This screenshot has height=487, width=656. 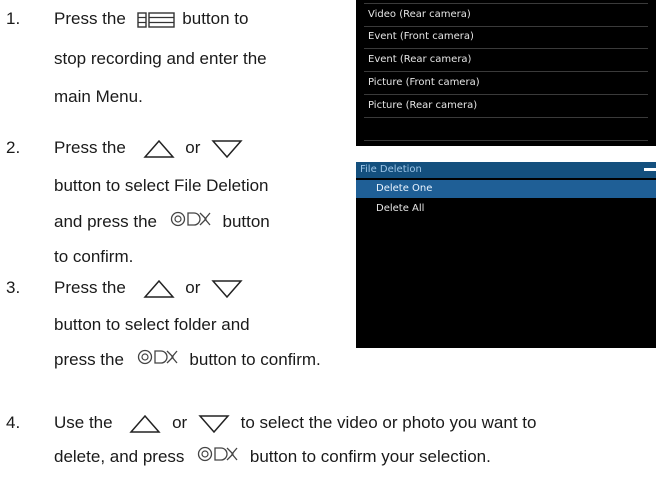 What do you see at coordinates (83, 422) in the screenshot?
I see `step-text: Use the` at bounding box center [83, 422].